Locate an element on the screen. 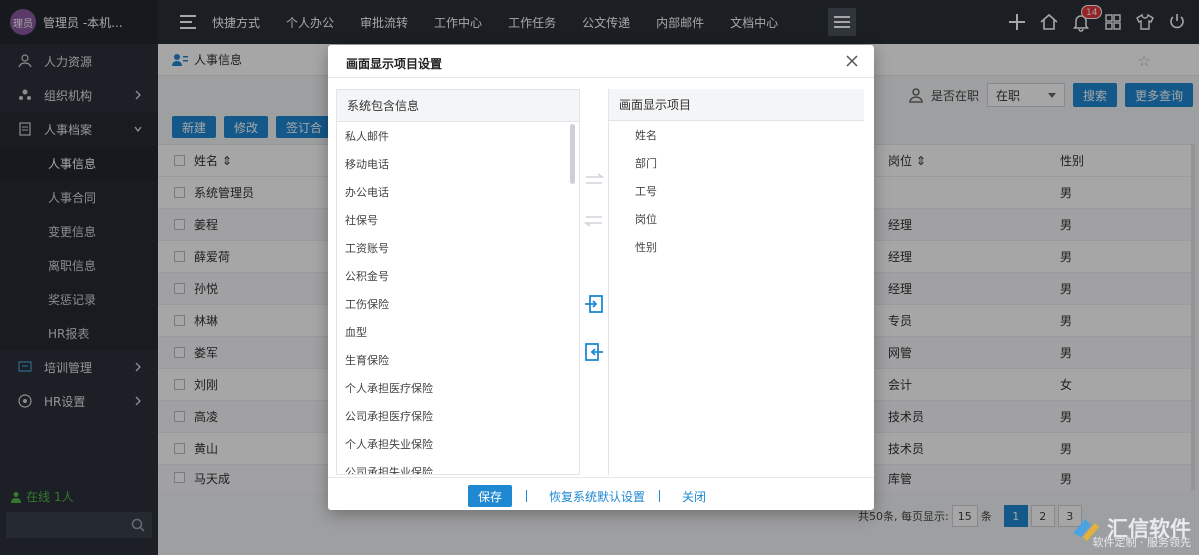 The image size is (1199, 555). list-item: 性别 is located at coordinates (736, 247).